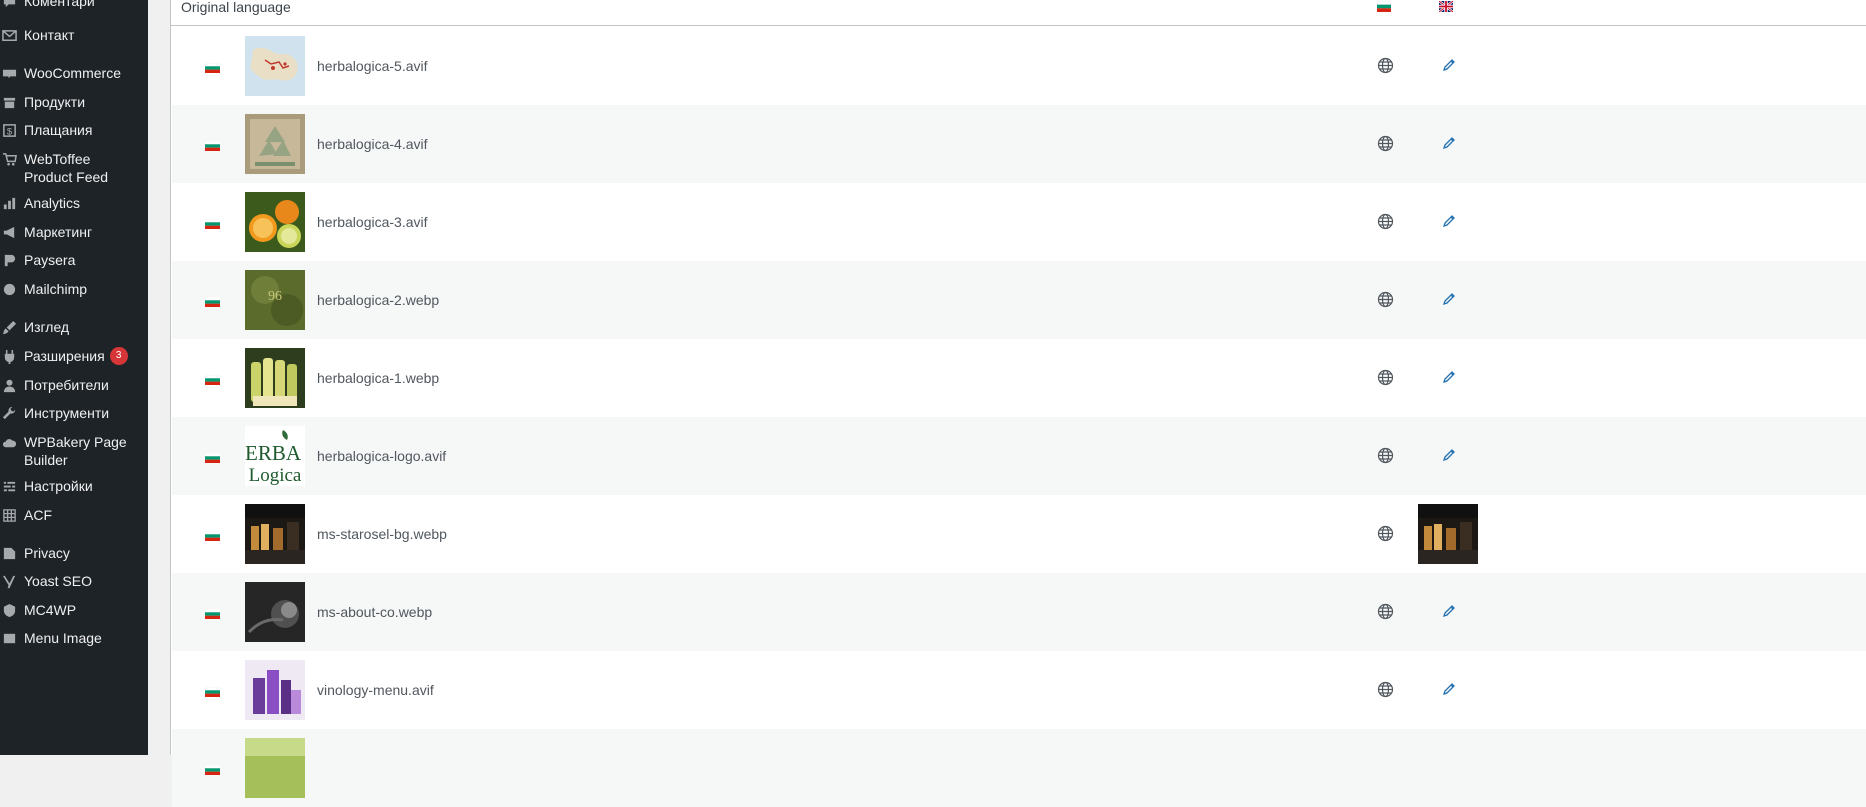 The width and height of the screenshot is (1866, 807). Describe the element at coordinates (50, 260) in the screenshot. I see `sidebar-item-label: Paysera` at that location.